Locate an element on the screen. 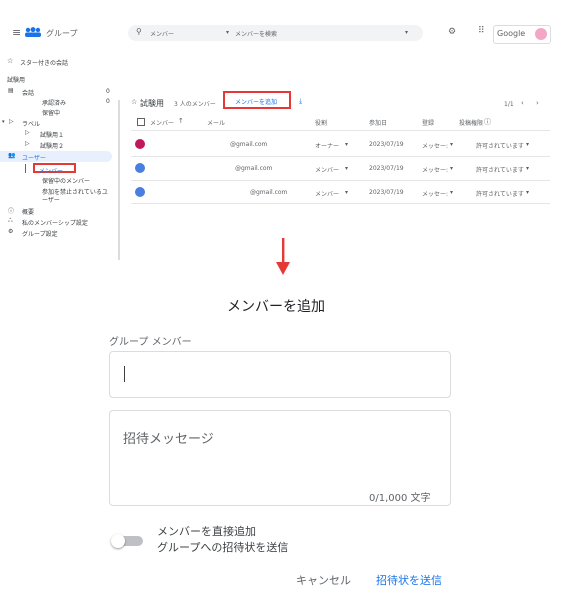  search-options-icon: ▾ is located at coordinates (406, 32).